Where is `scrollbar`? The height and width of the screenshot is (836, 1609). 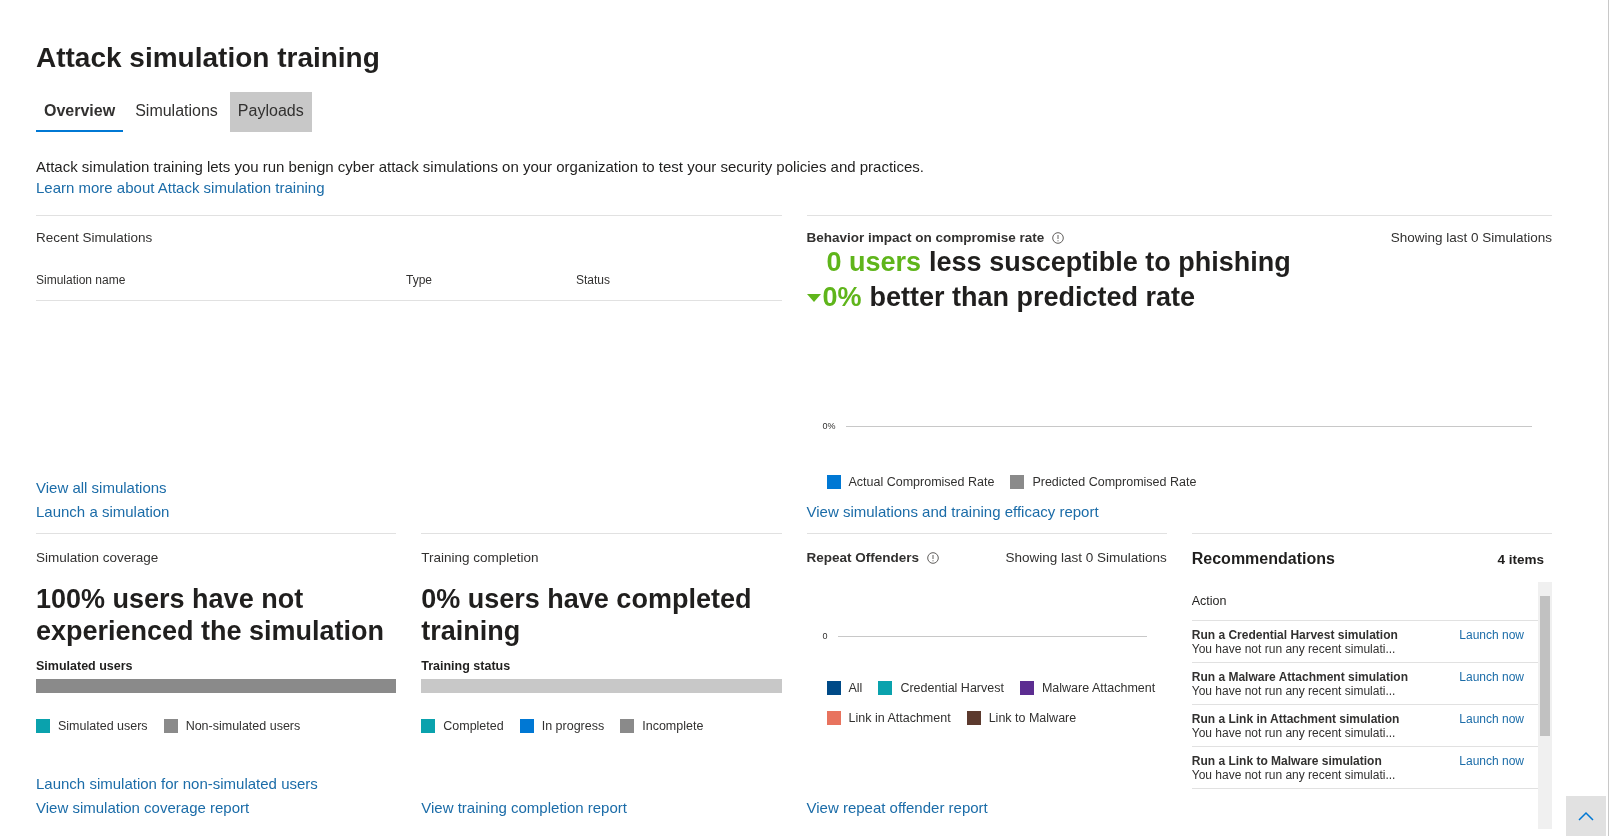
scrollbar is located at coordinates (1545, 705).